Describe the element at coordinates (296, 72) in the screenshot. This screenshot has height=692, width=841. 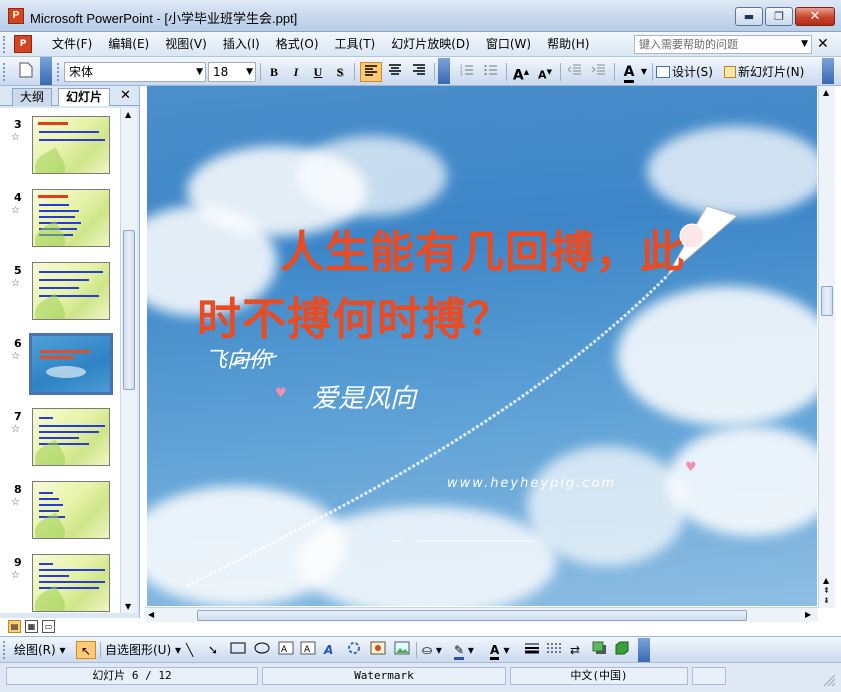
I see `italic-button: I` at that location.